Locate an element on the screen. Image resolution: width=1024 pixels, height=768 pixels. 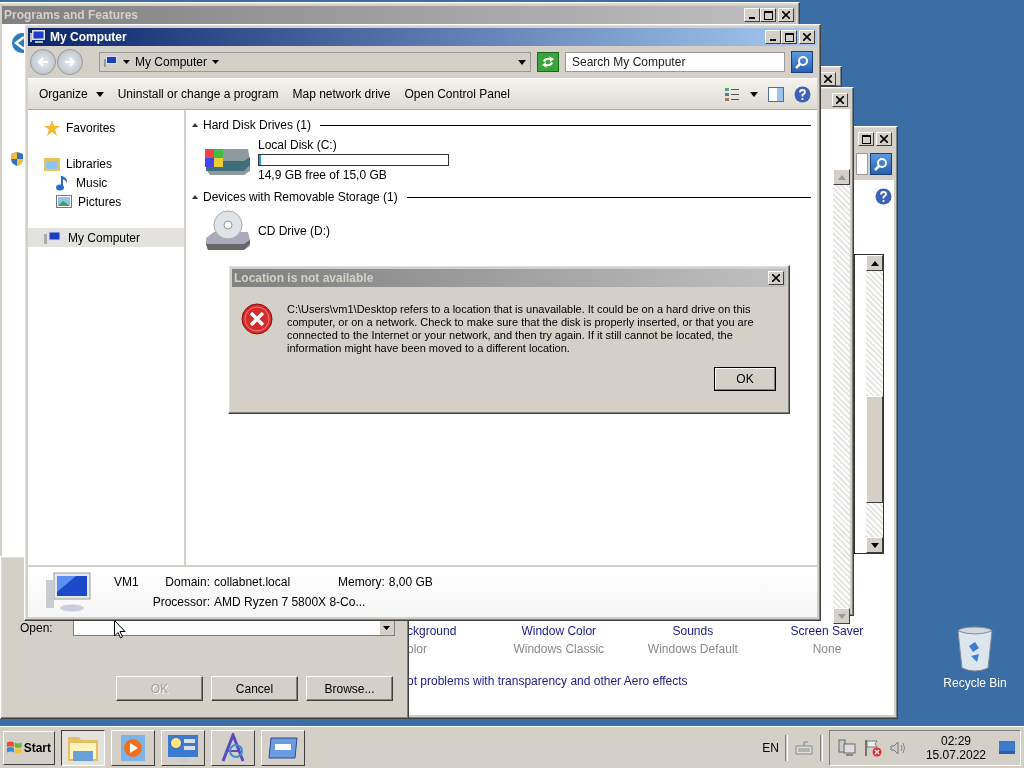
group-header: Devices with Removable Storage (1) is located at coordinates (300, 197).